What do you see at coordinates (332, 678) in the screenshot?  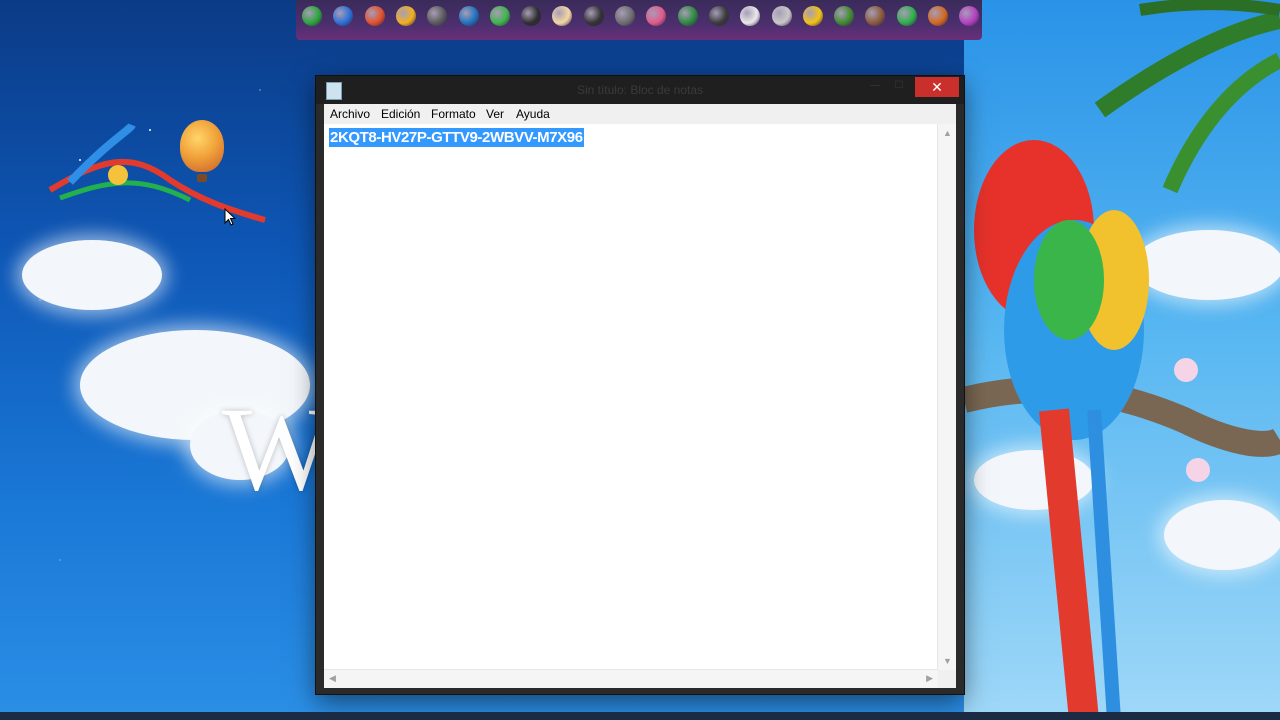 I see `scroll-left-icon: ◀` at bounding box center [332, 678].